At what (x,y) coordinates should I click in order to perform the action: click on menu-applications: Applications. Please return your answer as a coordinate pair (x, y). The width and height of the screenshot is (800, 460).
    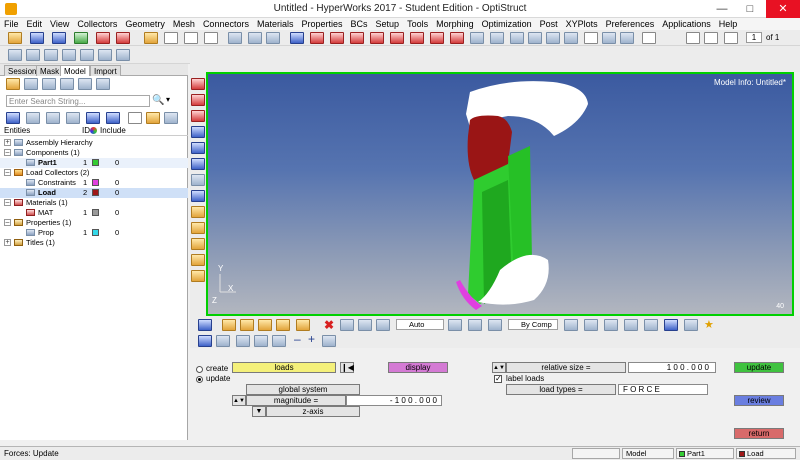
    Looking at the image, I should click on (686, 24).